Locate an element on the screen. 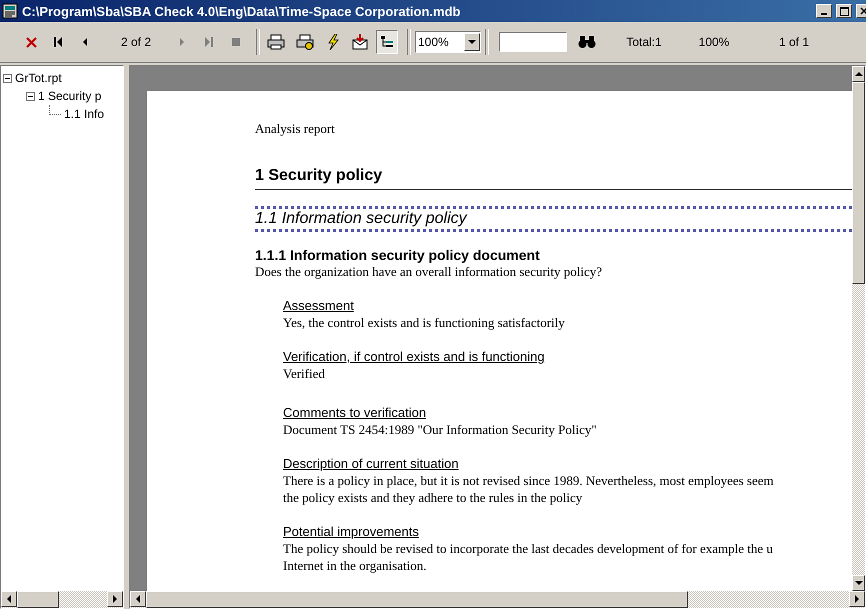 This screenshot has width=866, height=609. minimize-button is located at coordinates (824, 11).